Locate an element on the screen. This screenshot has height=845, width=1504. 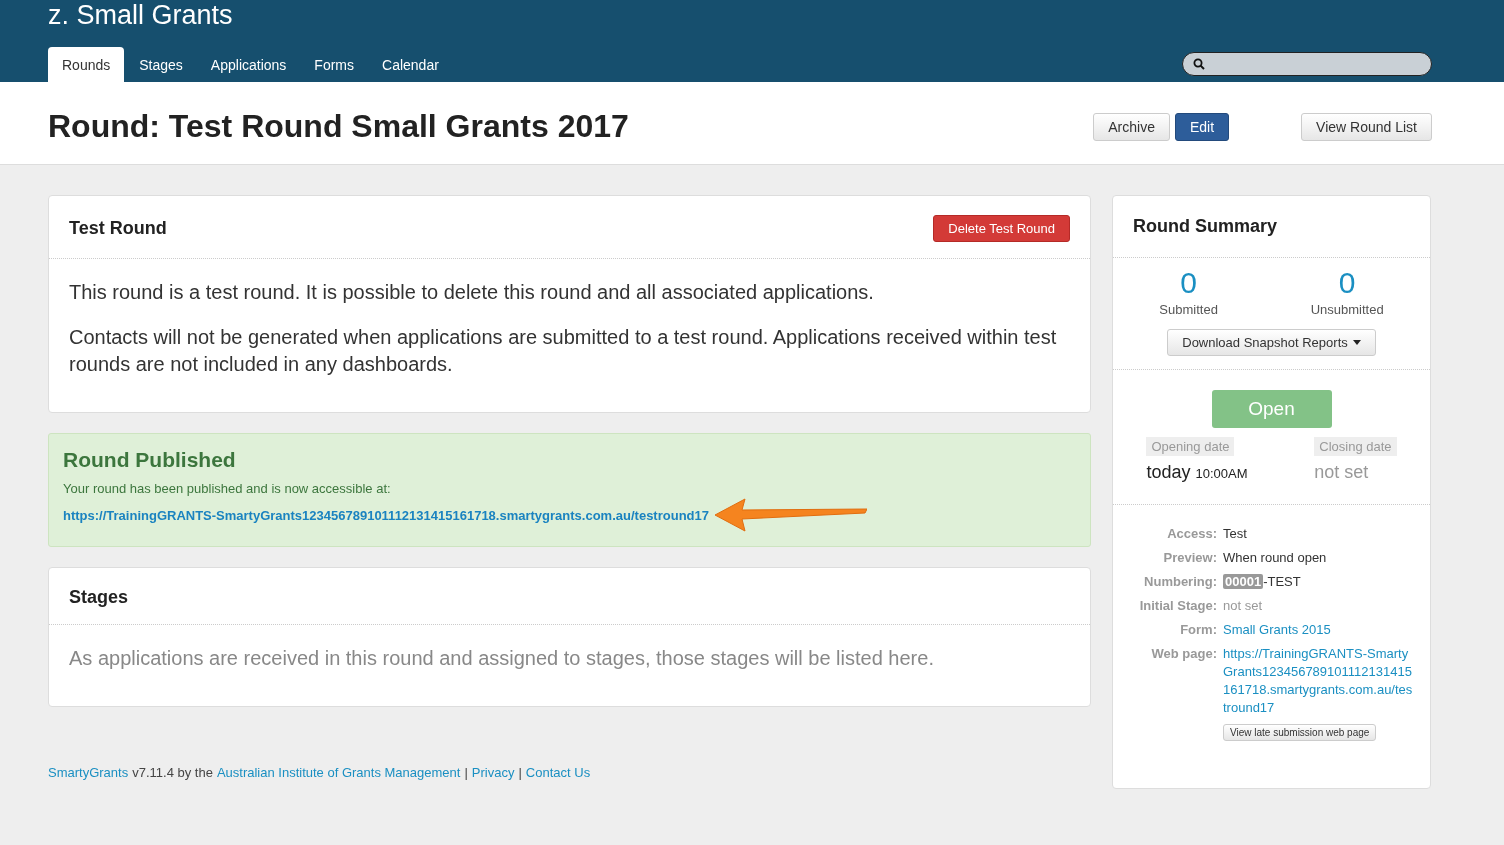
panel-title: Stages is located at coordinates (99, 597).